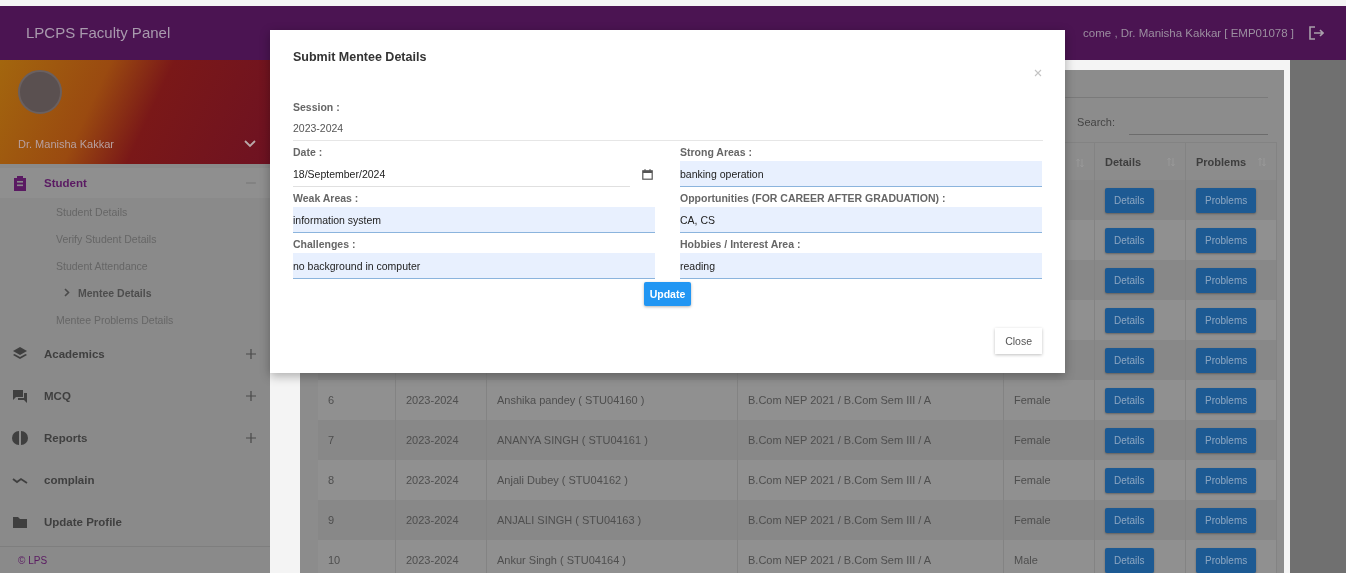 The image size is (1346, 573). Describe the element at coordinates (250, 144) in the screenshot. I see `chevron-down-icon` at that location.